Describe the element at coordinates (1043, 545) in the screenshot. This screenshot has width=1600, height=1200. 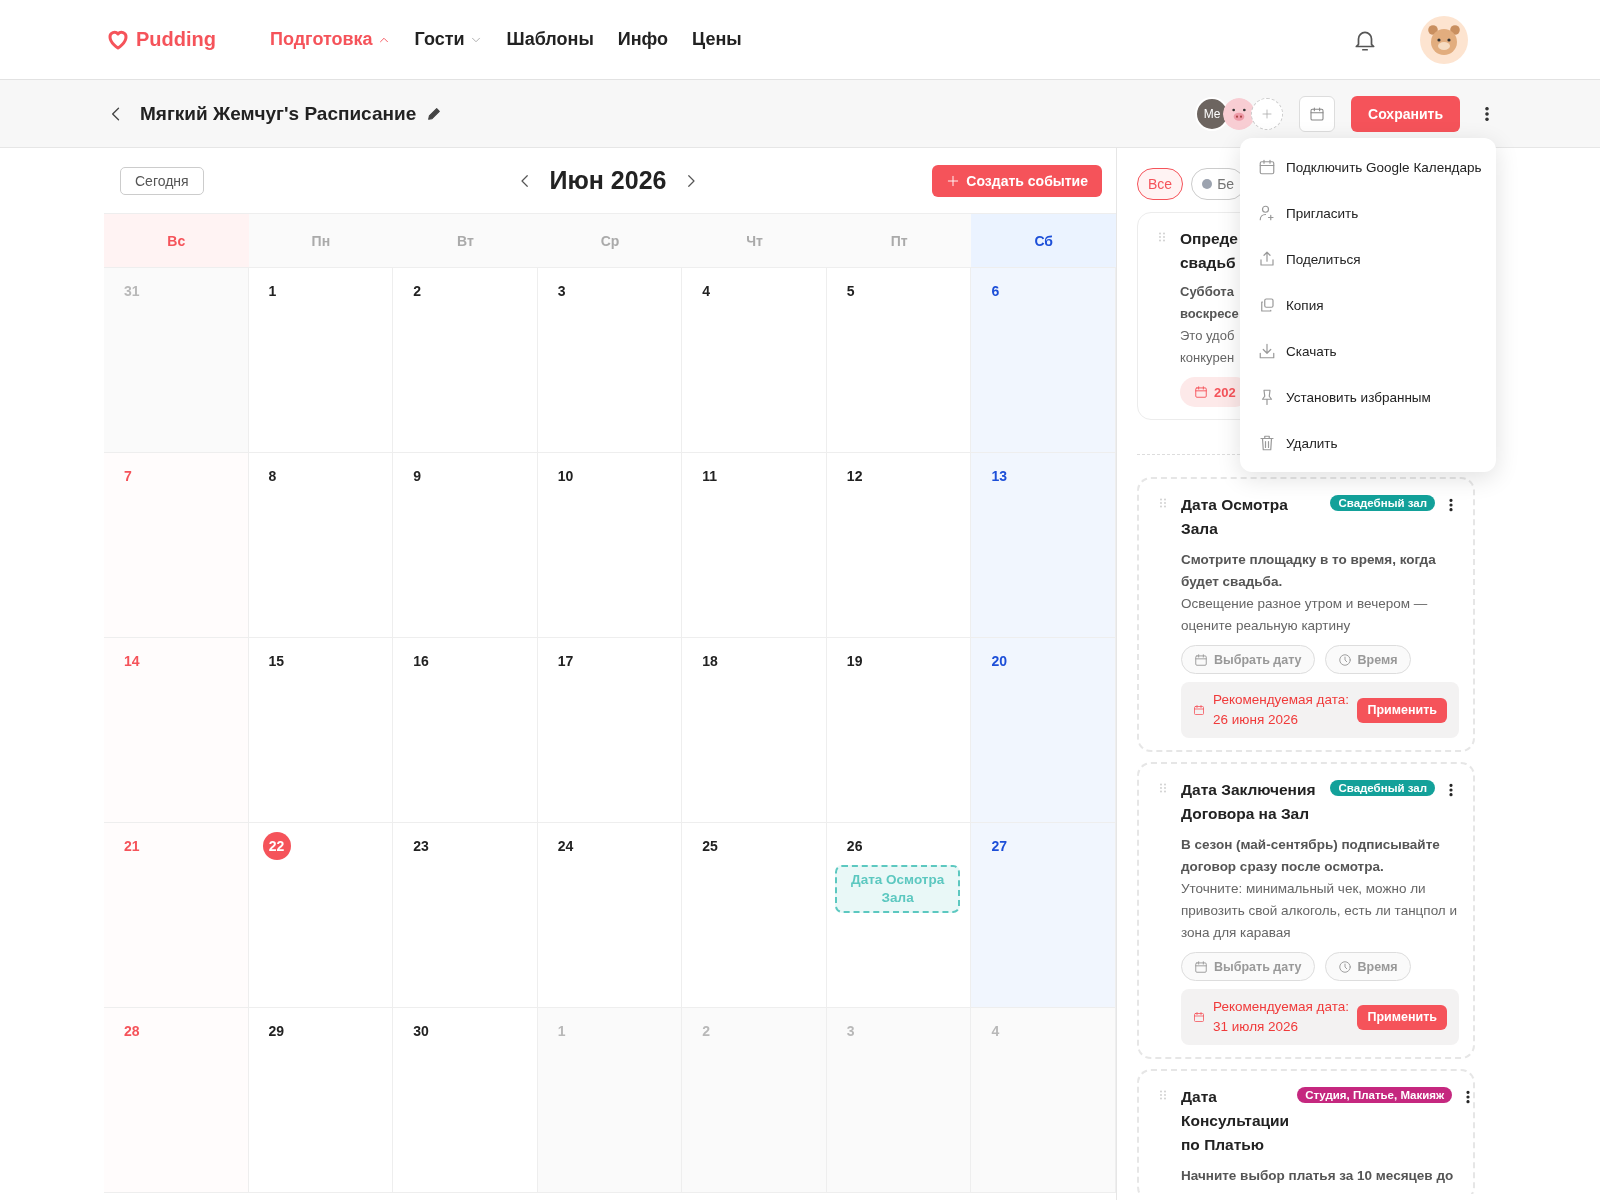
I see `day-cell: 13` at that location.